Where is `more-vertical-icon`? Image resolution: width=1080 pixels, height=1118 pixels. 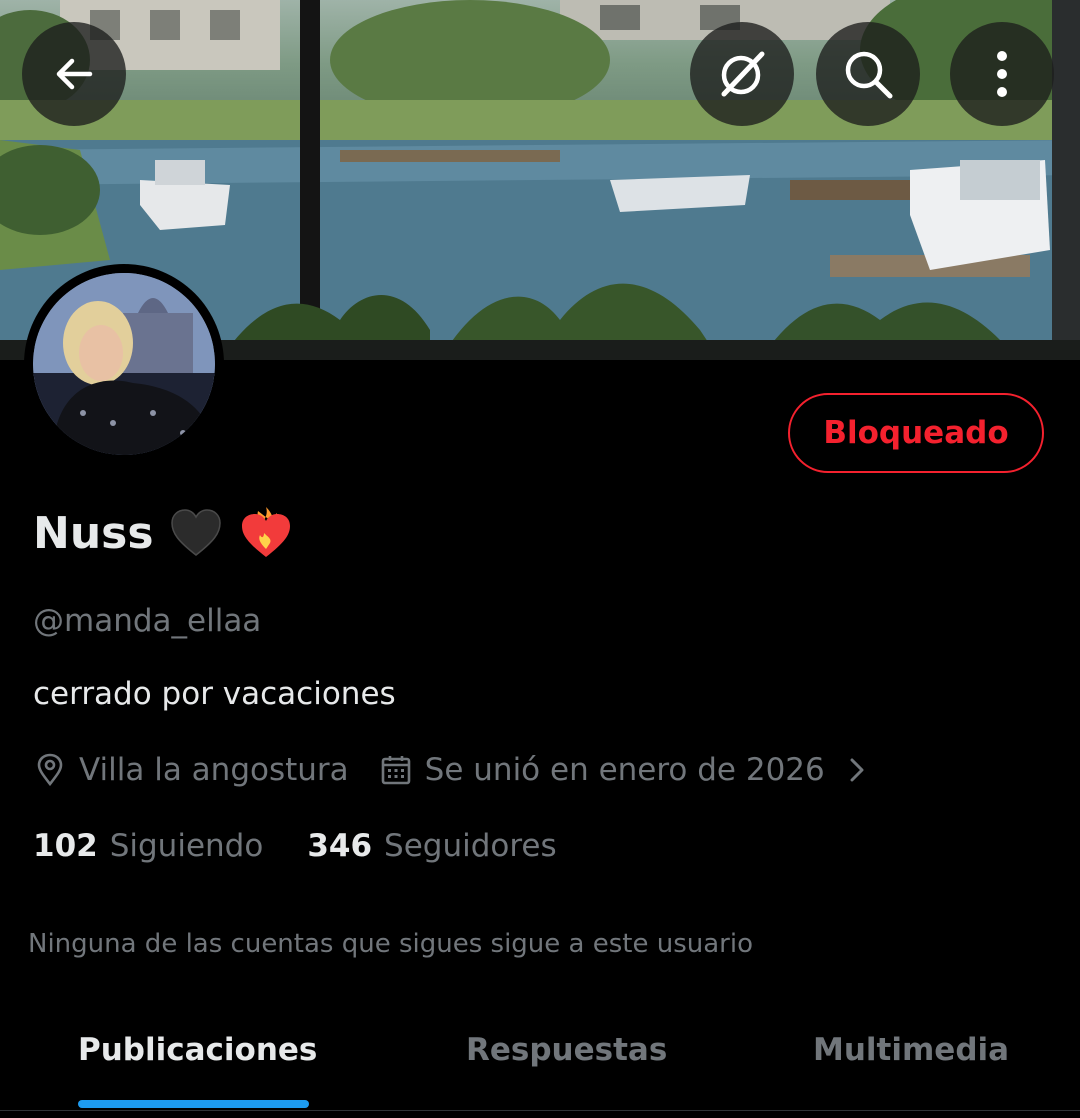
more-vertical-icon is located at coordinates (1002, 74).